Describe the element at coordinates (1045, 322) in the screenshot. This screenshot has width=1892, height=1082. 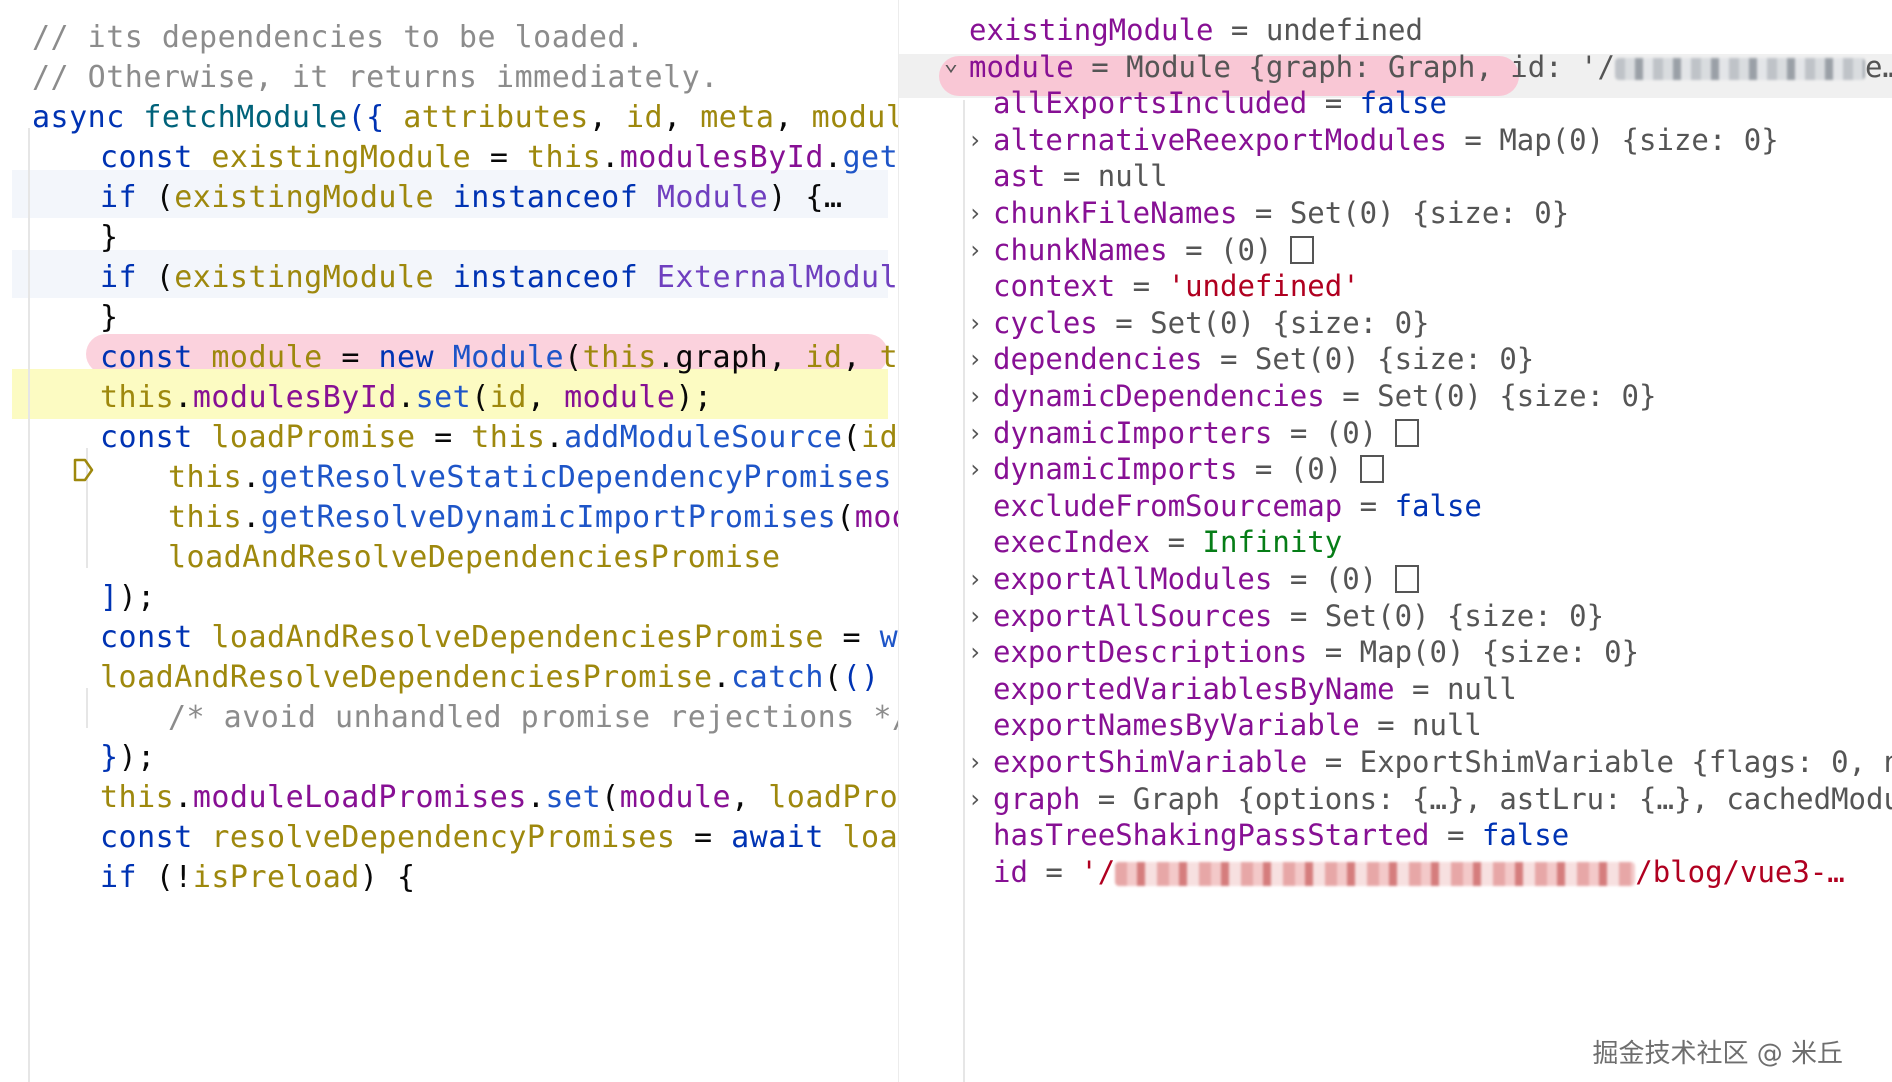
I see `variable-name: cycles` at that location.